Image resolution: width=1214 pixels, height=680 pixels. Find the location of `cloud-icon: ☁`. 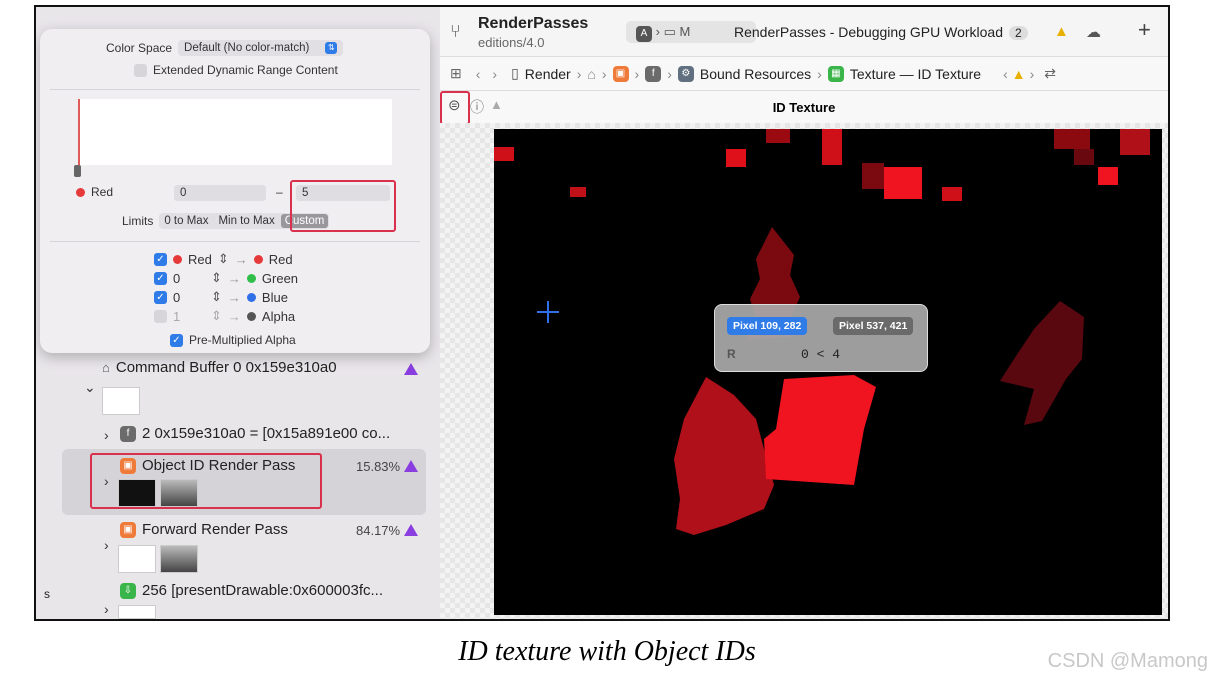

cloud-icon: ☁ is located at coordinates (1093, 32).